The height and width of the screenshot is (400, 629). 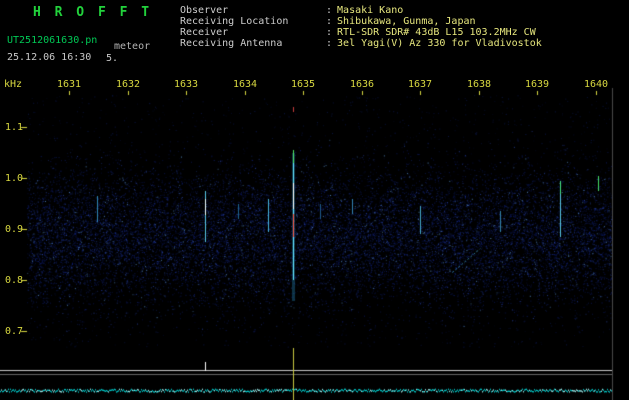 I want to click on freq-tick-label: 0.7, so click(x=14, y=331).